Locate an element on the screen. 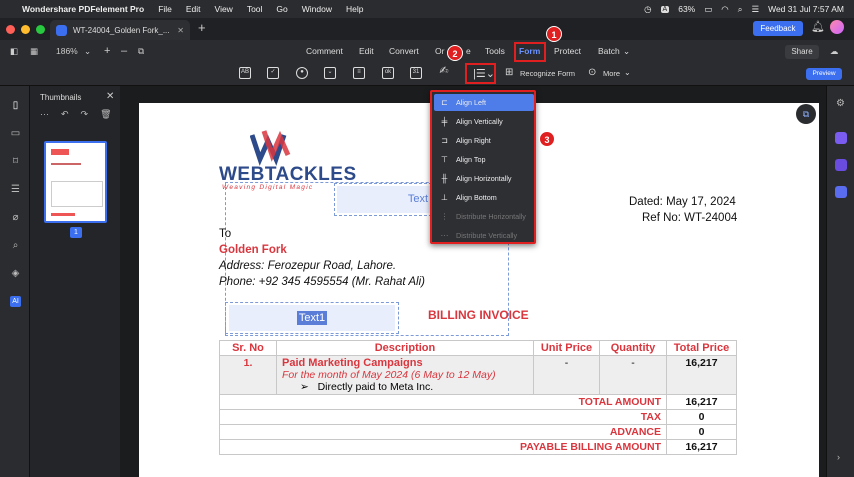  menu-tool: Tool is located at coordinates (255, 9).